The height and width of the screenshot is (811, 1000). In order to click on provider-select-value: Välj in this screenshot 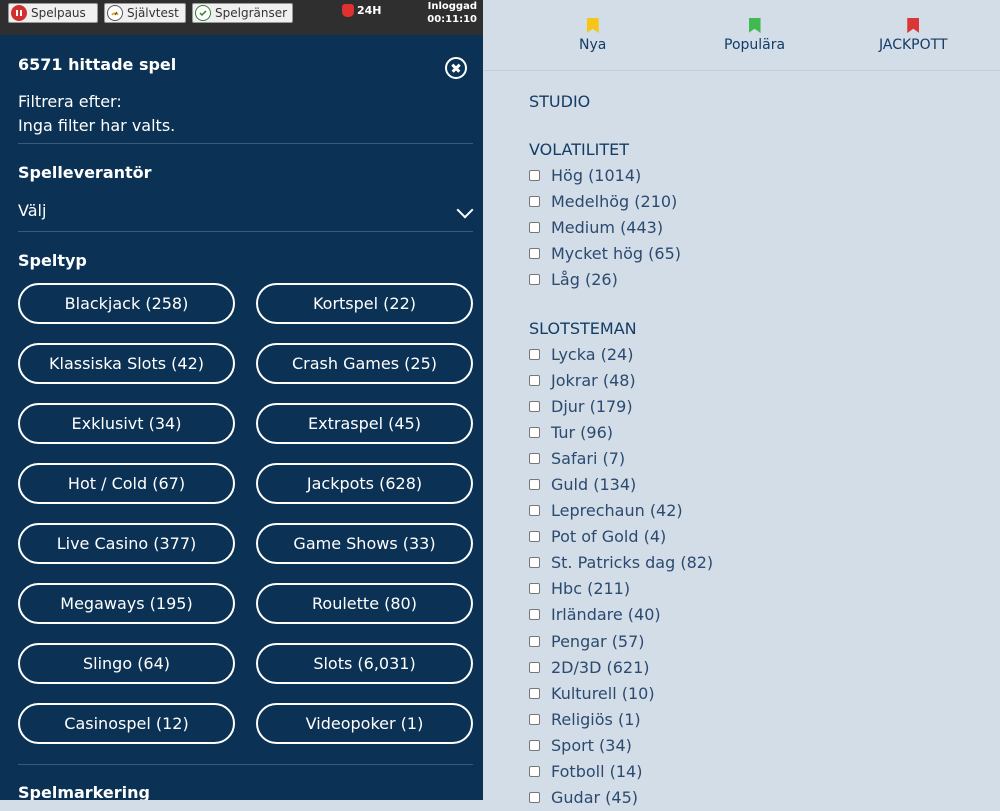, I will do `click(32, 210)`.